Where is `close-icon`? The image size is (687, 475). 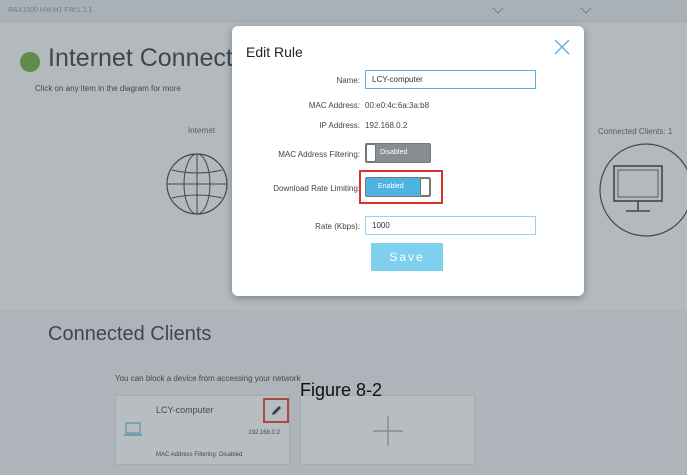 close-icon is located at coordinates (562, 47).